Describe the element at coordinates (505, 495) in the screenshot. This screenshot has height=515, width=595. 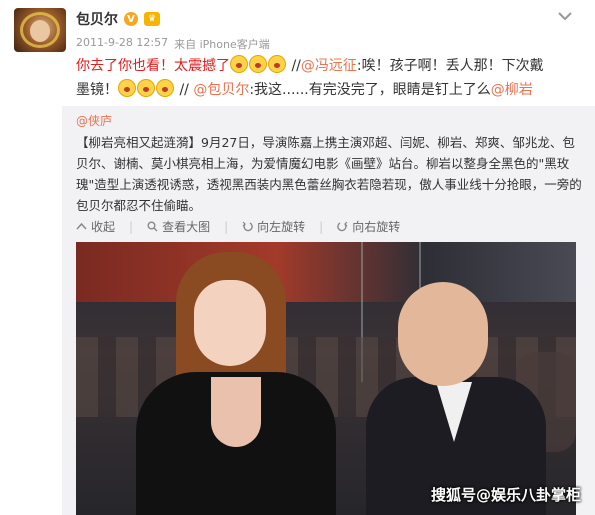
I see `watermark: 搜狐号@娱乐八卦掌柜` at that location.